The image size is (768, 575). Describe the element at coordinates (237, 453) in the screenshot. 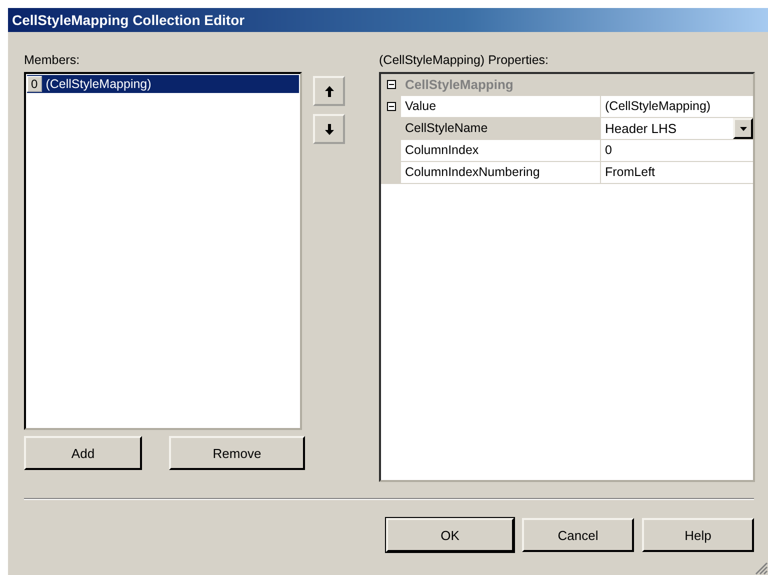

I see `action-button: Remove` at that location.